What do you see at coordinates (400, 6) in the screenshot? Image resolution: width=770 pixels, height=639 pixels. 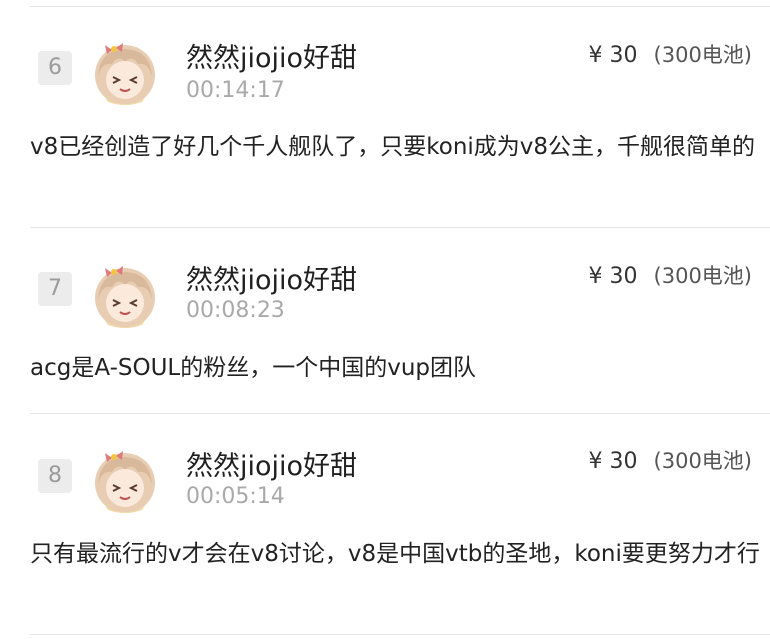 I see `divider-top` at bounding box center [400, 6].